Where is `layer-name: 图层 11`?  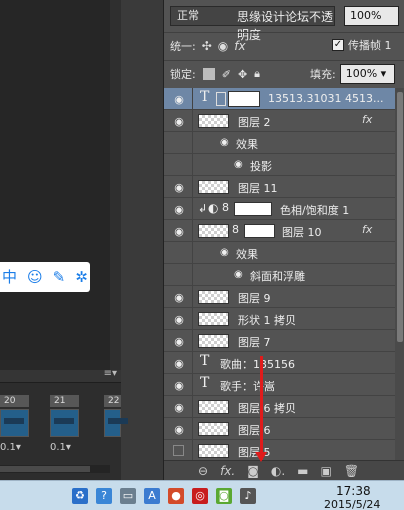 layer-name: 图层 11 is located at coordinates (258, 188).